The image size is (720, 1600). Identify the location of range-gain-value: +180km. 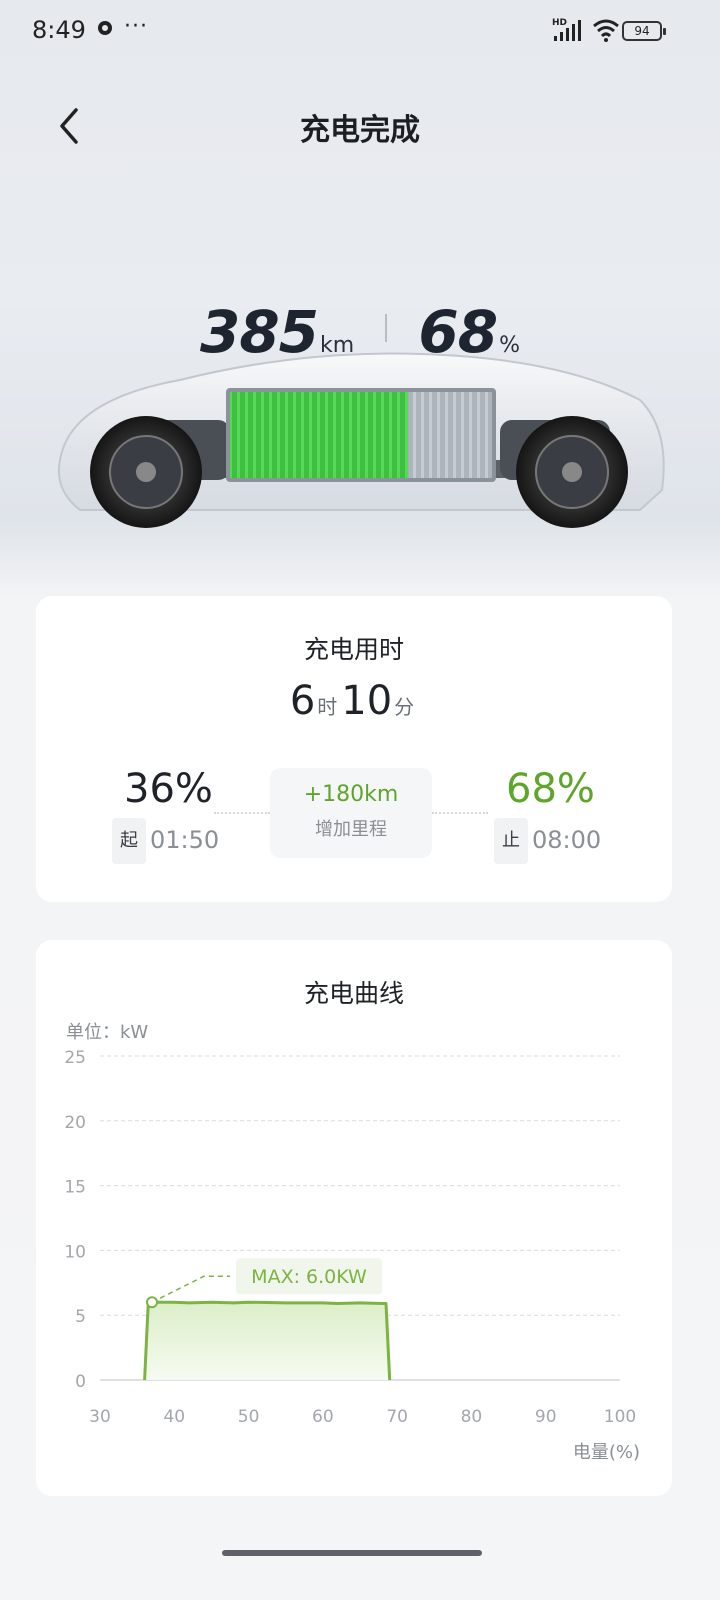
(351, 794).